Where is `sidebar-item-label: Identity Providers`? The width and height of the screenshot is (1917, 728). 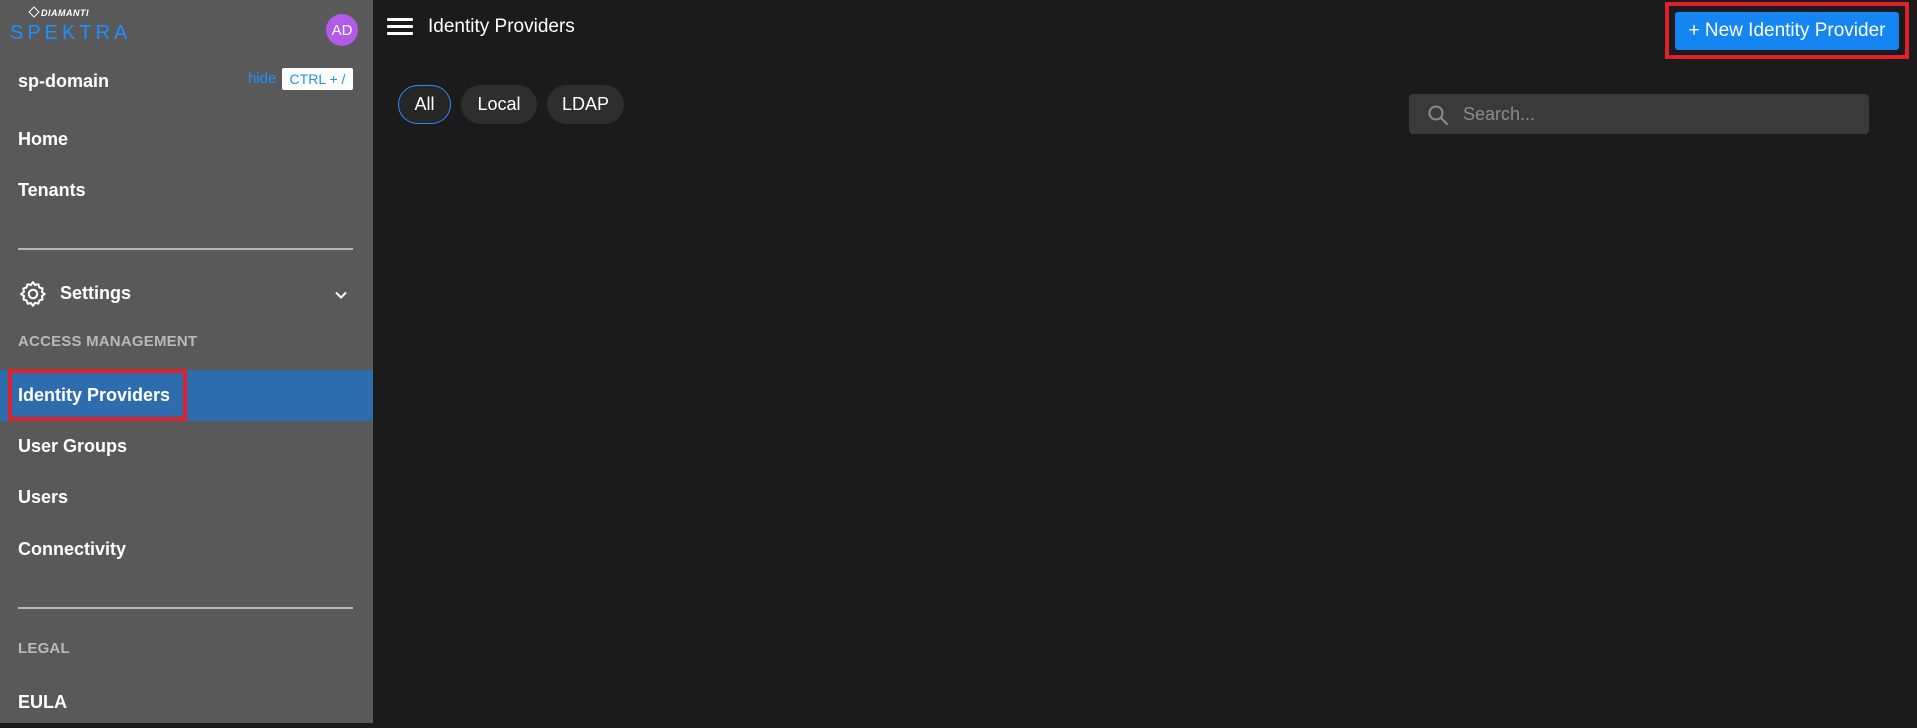
sidebar-item-label: Identity Providers is located at coordinates (94, 395).